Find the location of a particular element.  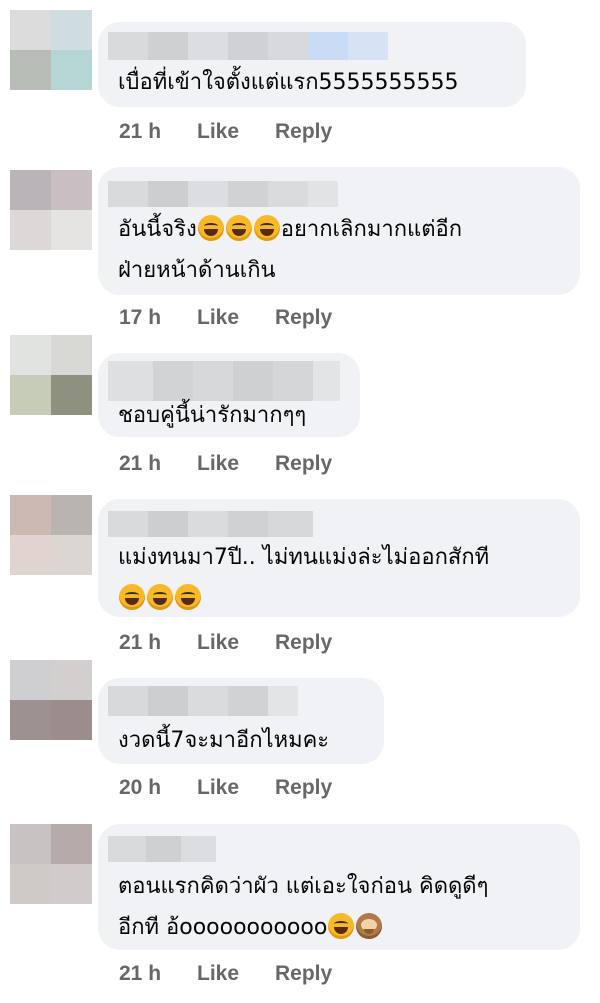

comment-text-line: ตอนแรกคิดว่าผัว แต่เอะใจก่อน คิดดูดีๆ is located at coordinates (303, 886).